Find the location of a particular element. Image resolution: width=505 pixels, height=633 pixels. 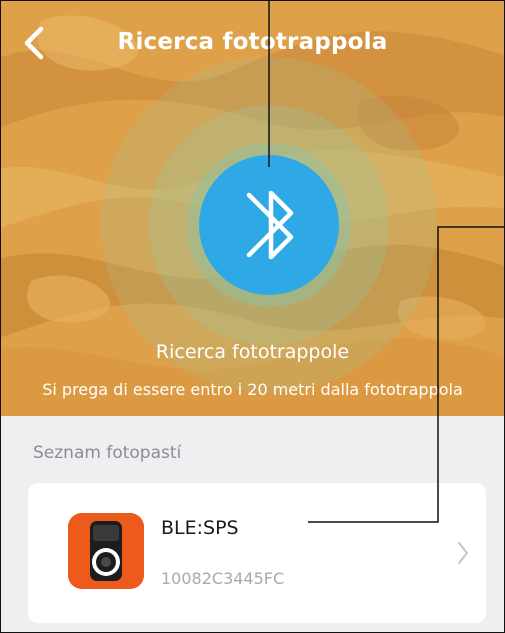

device-id: 10082C3445FC is located at coordinates (223, 578).